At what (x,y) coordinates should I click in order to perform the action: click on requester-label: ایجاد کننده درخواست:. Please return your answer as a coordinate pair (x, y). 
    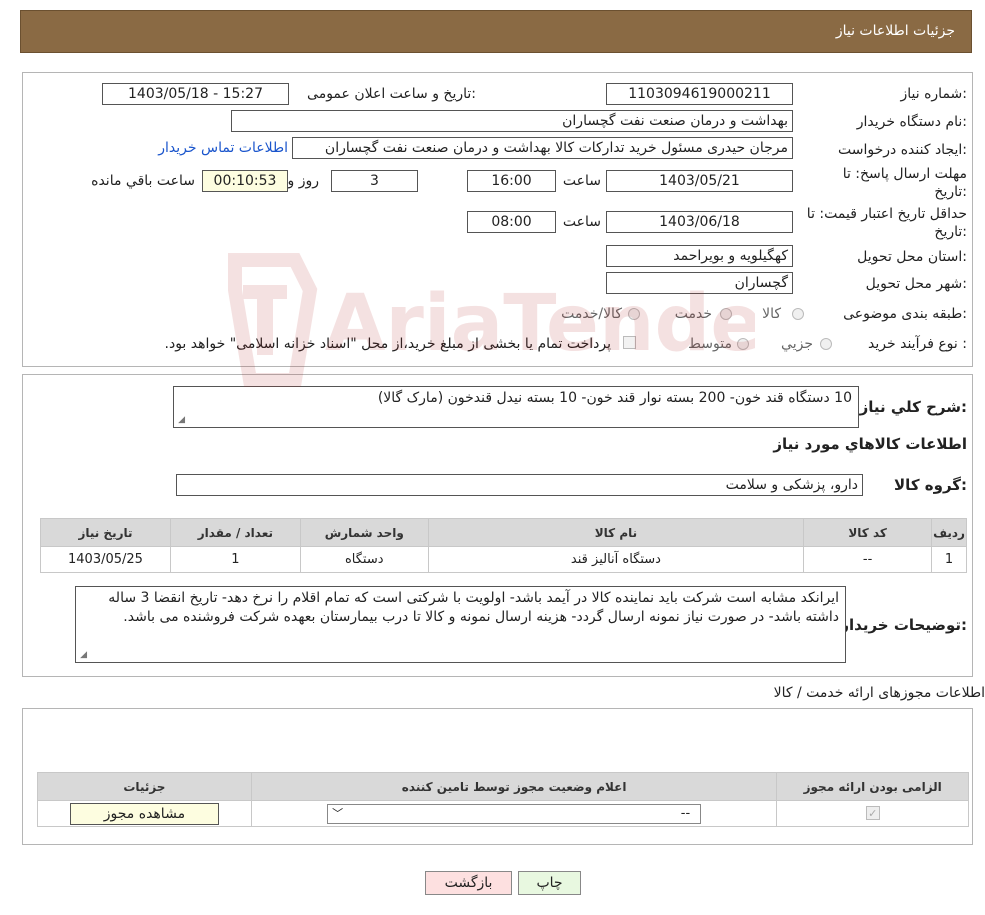
    Looking at the image, I should click on (902, 150).